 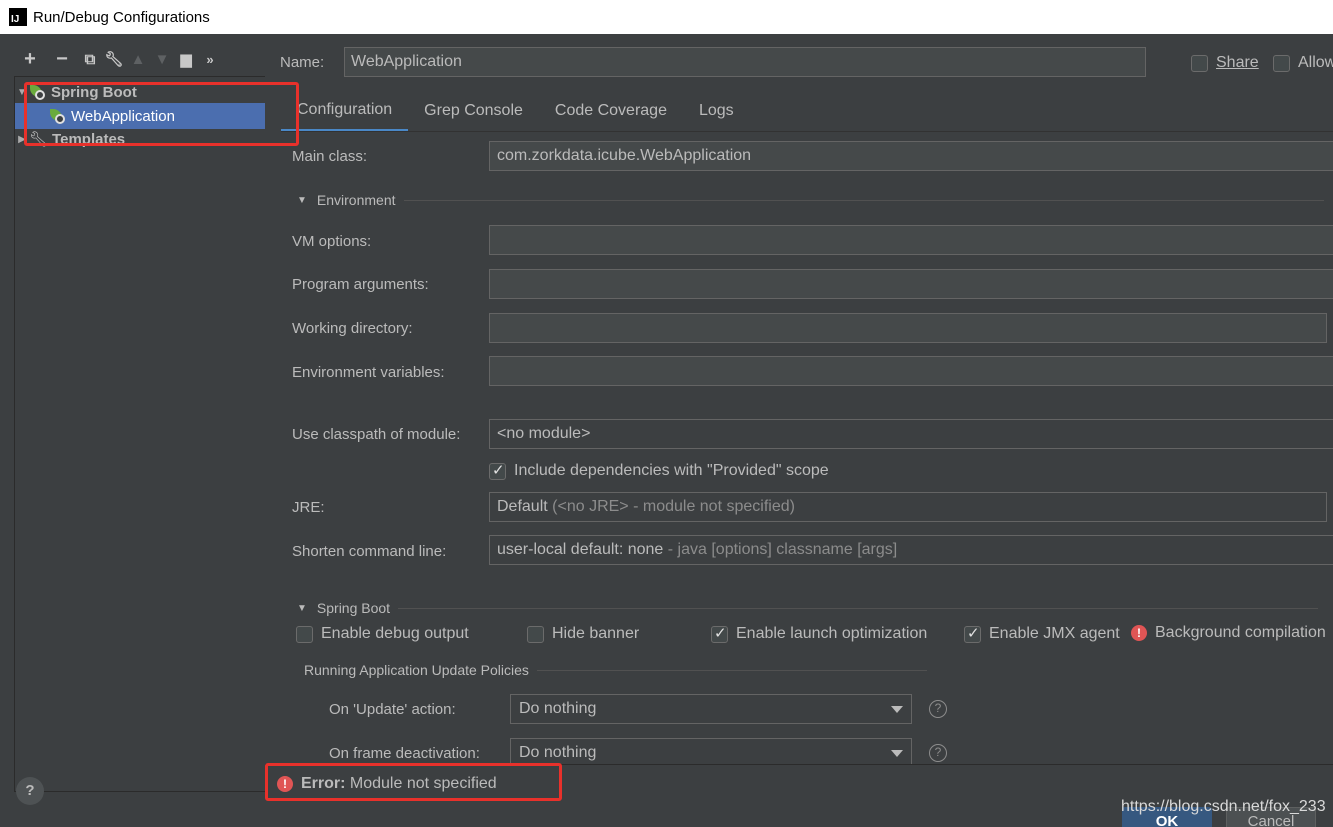 What do you see at coordinates (711, 709) in the screenshot?
I see `update-action-select: Do nothing` at bounding box center [711, 709].